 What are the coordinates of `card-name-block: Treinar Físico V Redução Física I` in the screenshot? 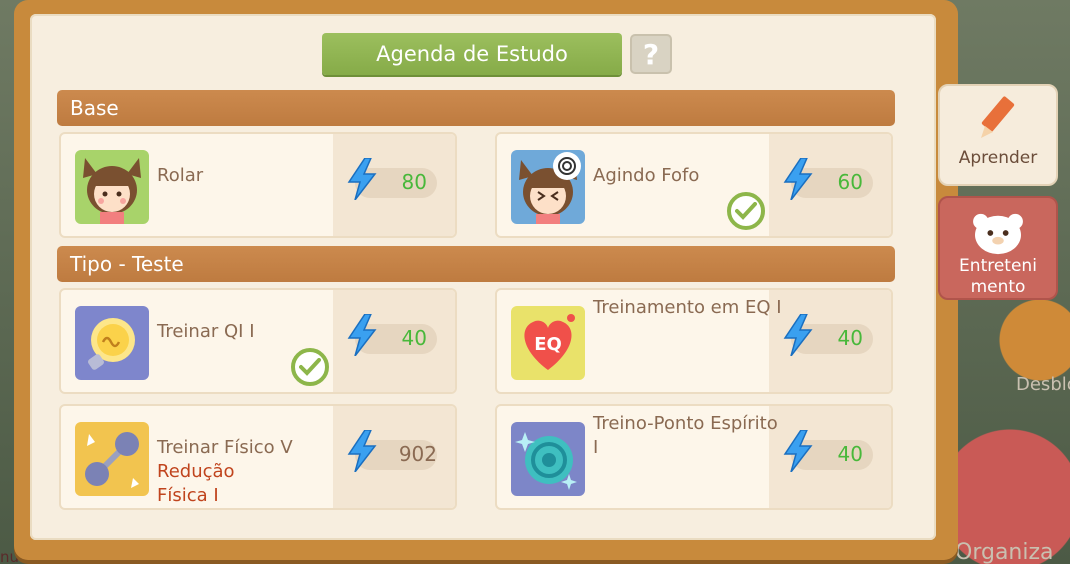 It's located at (252, 472).